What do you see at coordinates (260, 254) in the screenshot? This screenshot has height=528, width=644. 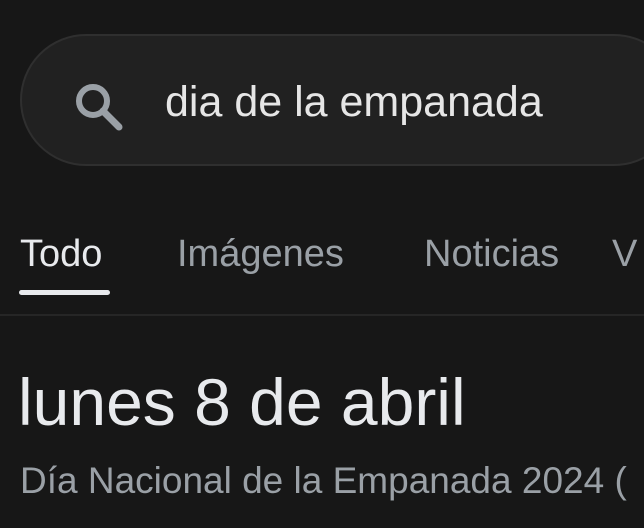 I see `tab-imagenes: Imágenes` at bounding box center [260, 254].